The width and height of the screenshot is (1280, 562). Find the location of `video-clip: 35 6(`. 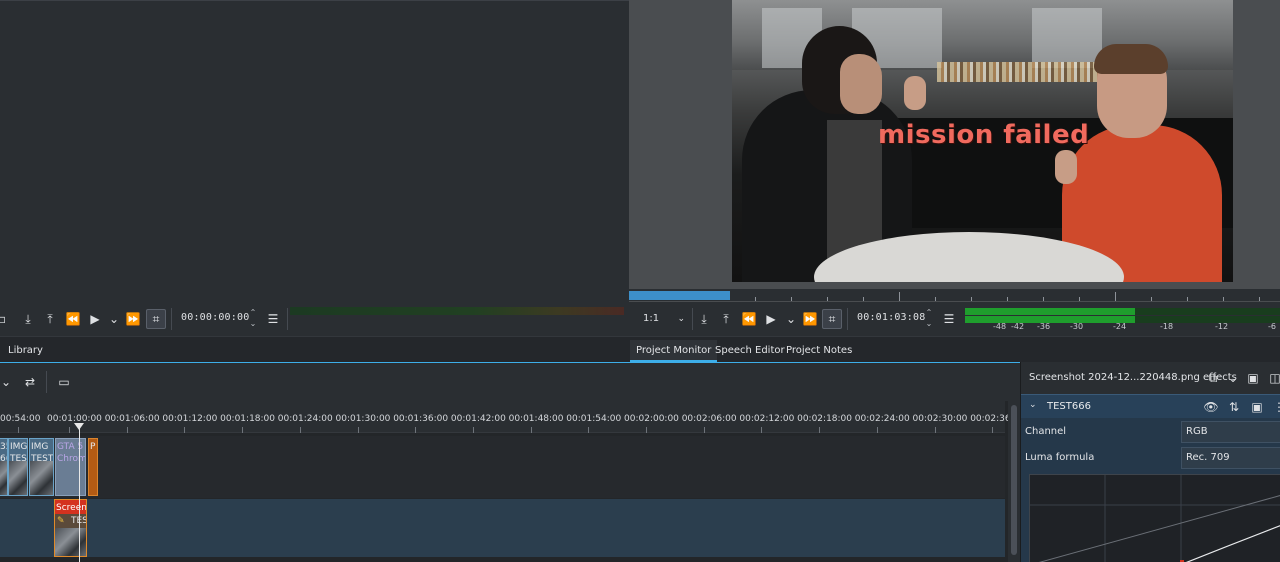

video-clip: 35 6( is located at coordinates (4, 467).